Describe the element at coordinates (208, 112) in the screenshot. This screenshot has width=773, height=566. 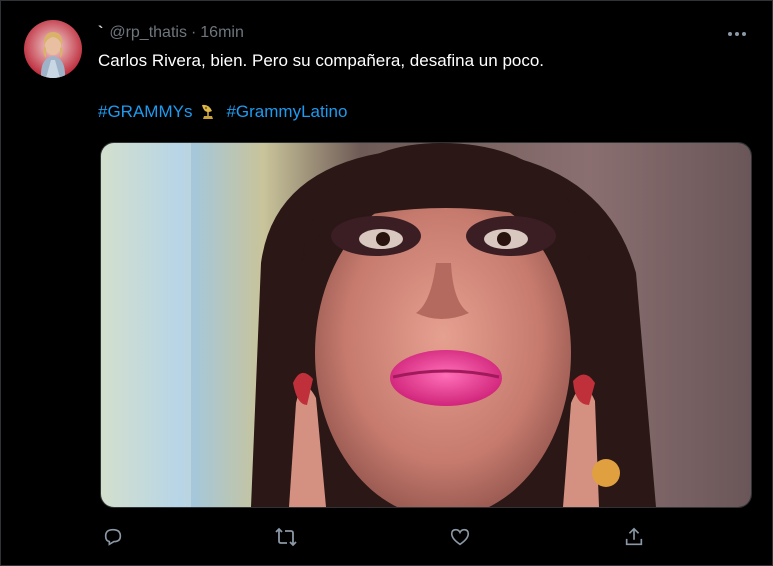
I see `grammy-gramophone-icon` at that location.